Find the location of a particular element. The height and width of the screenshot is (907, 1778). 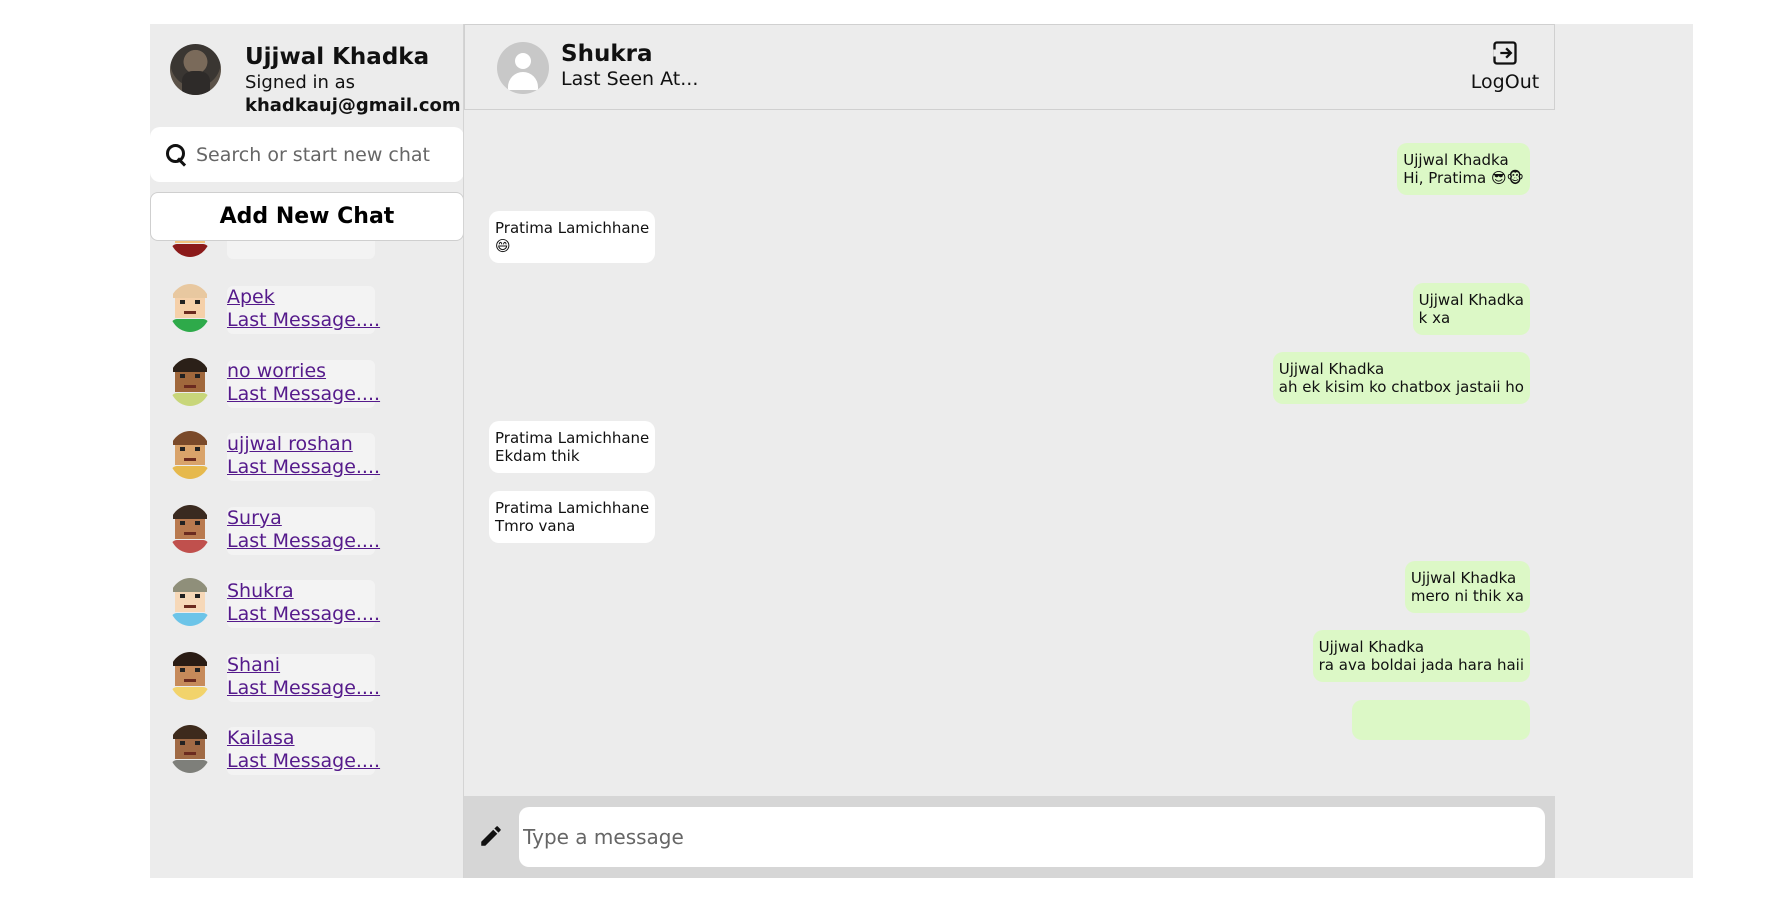

outgoing-message is located at coordinates (1441, 720).